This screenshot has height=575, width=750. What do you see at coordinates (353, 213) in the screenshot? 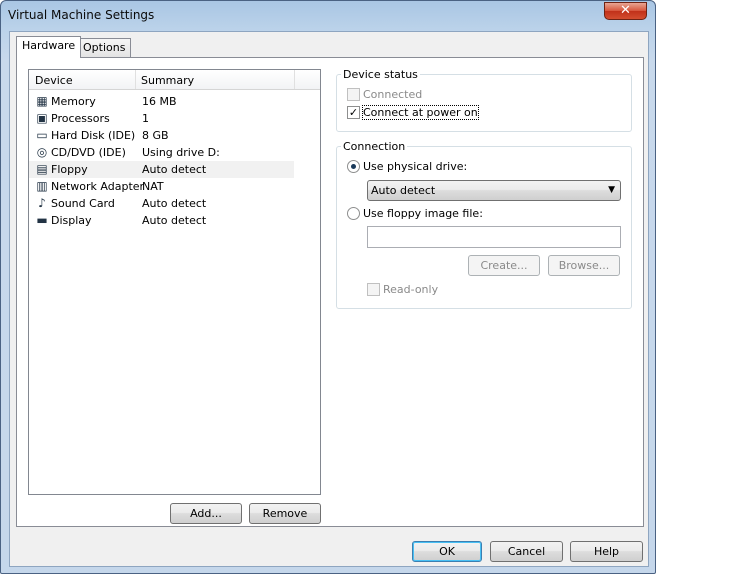
I see `use-floppy-image-radio` at bounding box center [353, 213].